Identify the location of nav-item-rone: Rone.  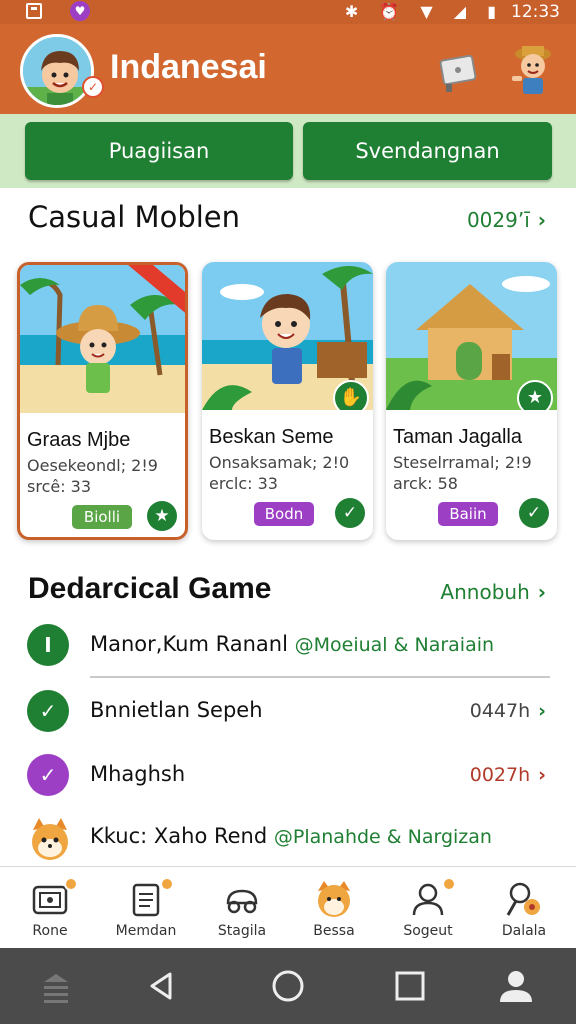
(50, 908).